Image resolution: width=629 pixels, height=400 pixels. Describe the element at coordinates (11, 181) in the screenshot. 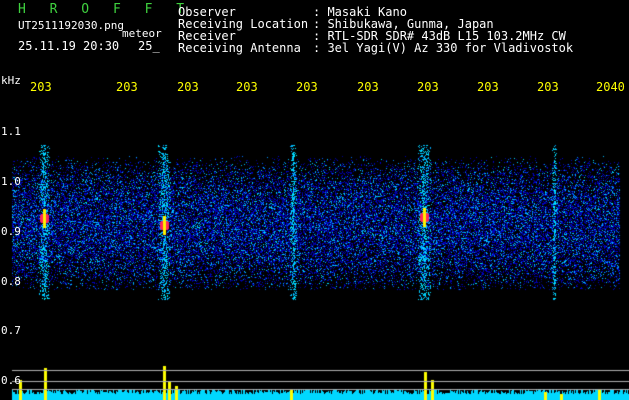

I see `y-tick: 1.0` at that location.